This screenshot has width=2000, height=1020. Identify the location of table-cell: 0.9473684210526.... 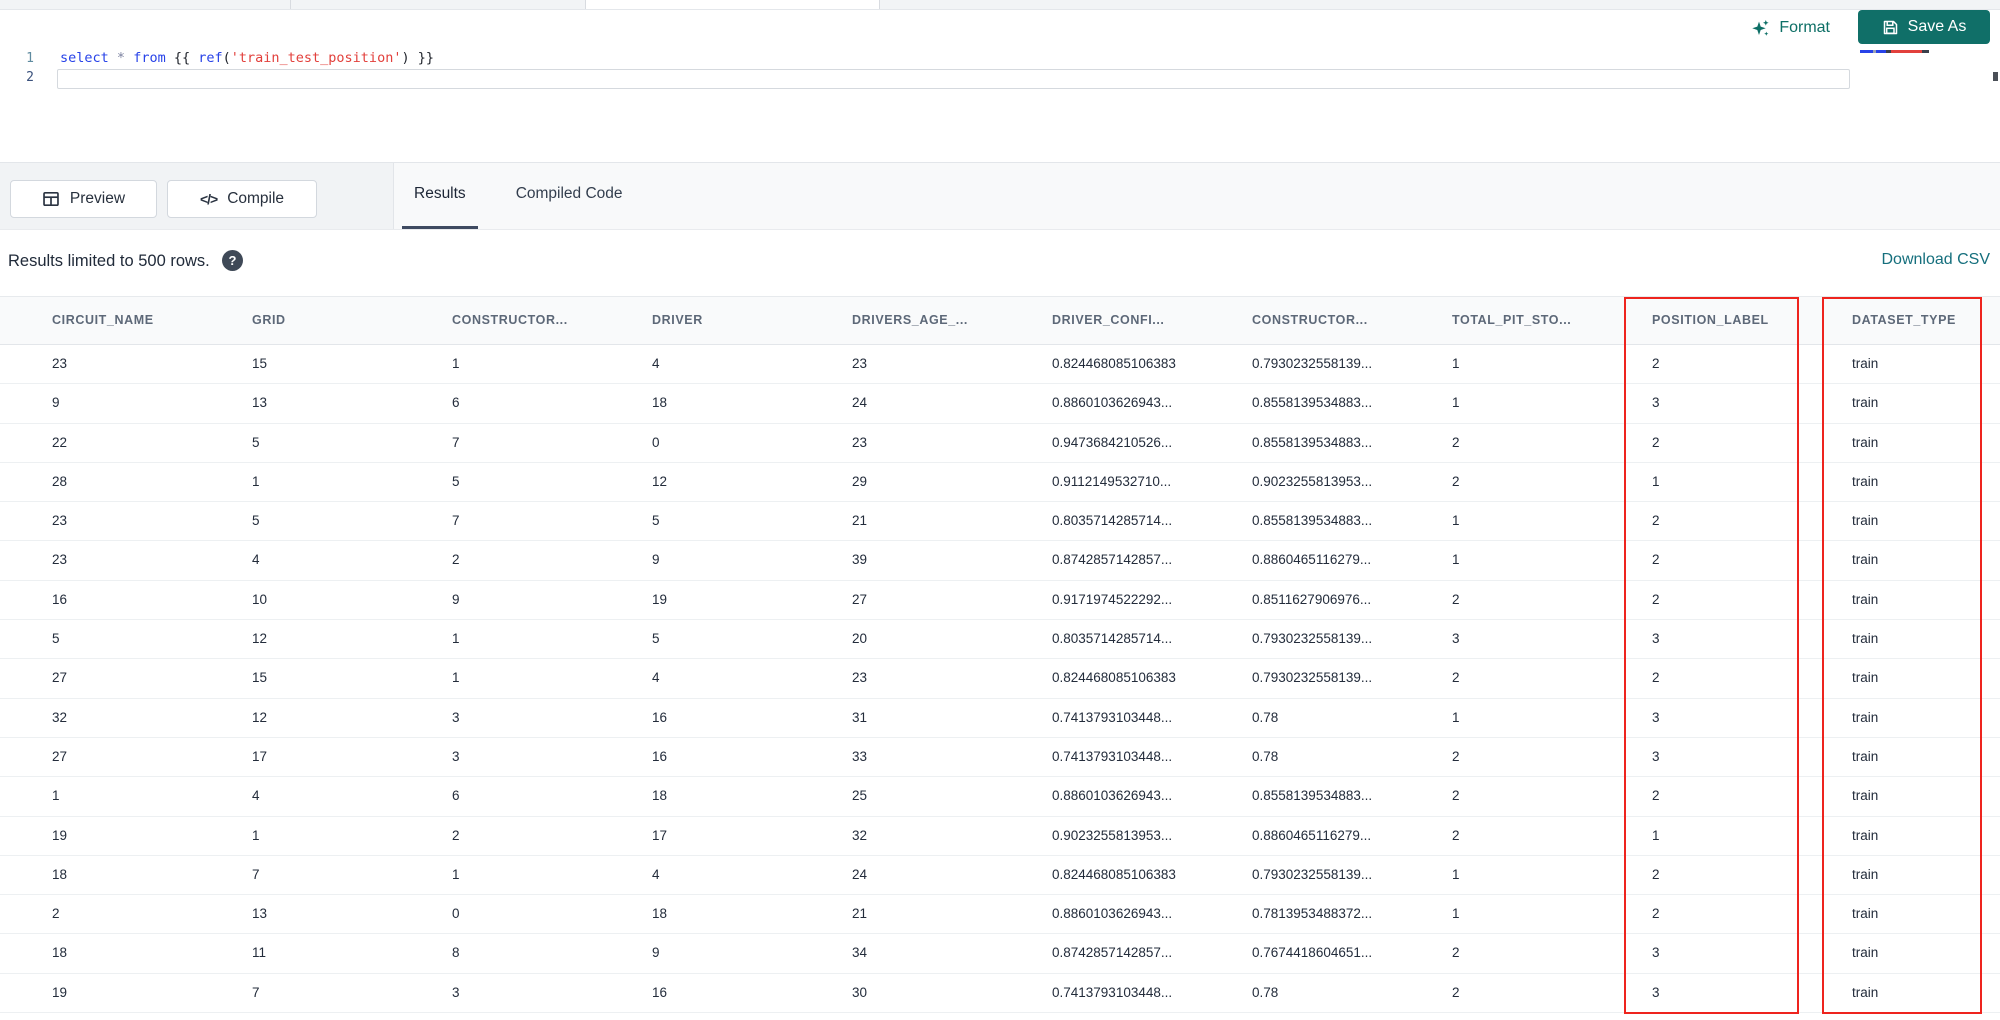
(1112, 442).